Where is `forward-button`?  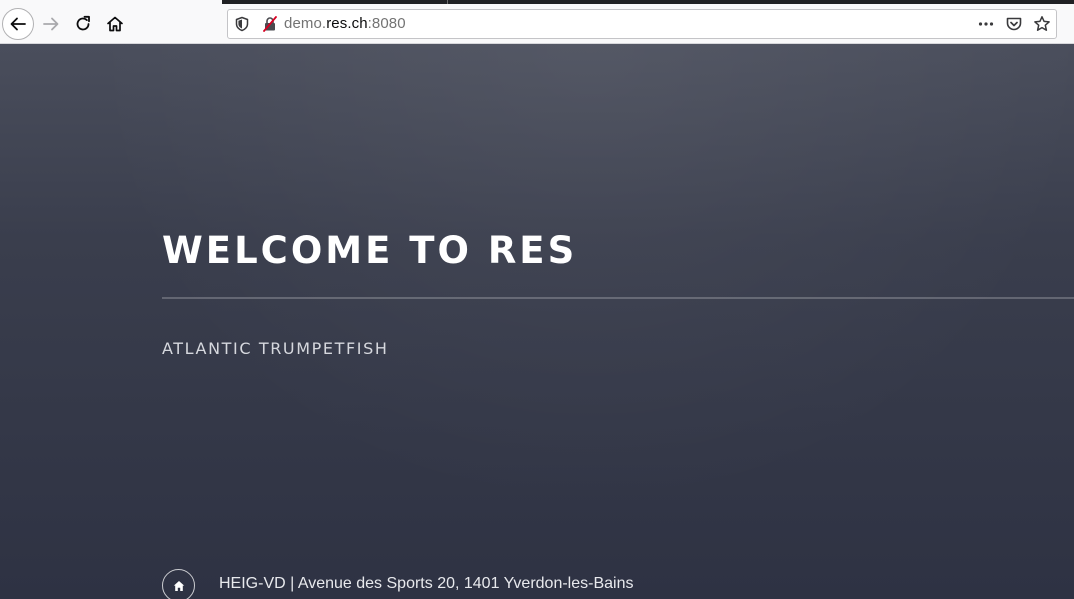
forward-button is located at coordinates (51, 24).